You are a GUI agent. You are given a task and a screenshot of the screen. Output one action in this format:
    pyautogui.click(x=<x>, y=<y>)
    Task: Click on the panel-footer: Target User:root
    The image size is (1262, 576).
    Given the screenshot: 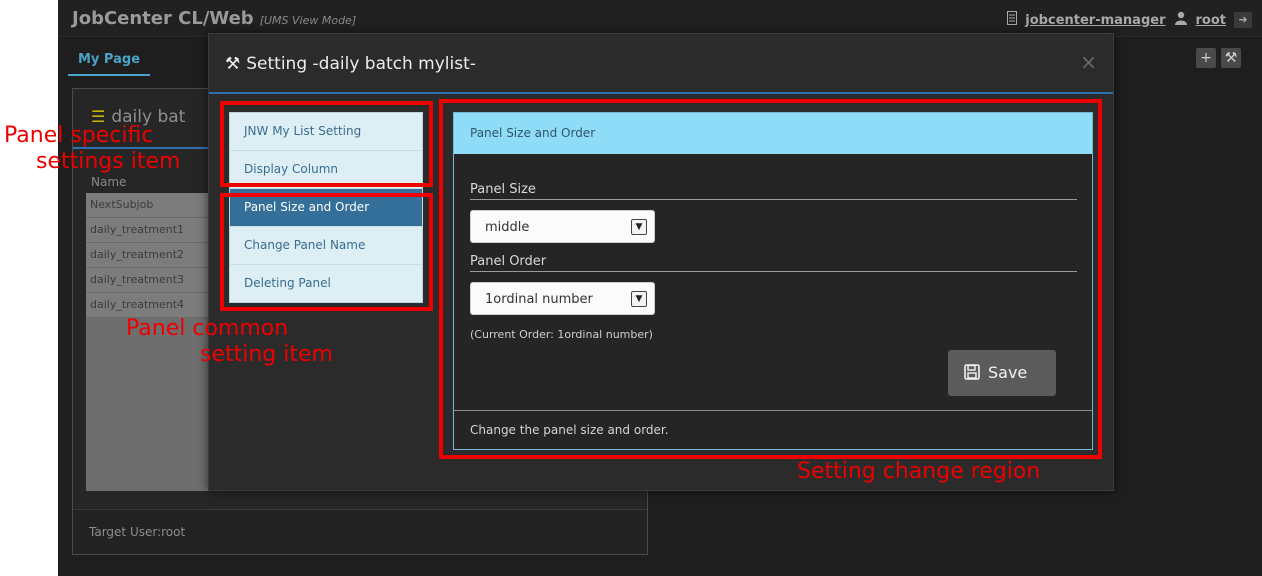 What is the action you would take?
    pyautogui.click(x=360, y=531)
    